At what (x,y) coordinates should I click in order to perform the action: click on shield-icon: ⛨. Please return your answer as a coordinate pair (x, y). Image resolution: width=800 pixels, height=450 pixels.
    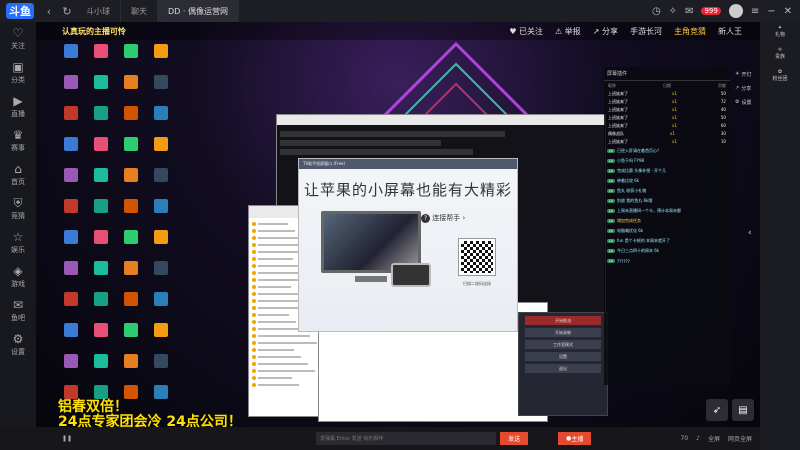
    Looking at the image, I should click on (18, 203).